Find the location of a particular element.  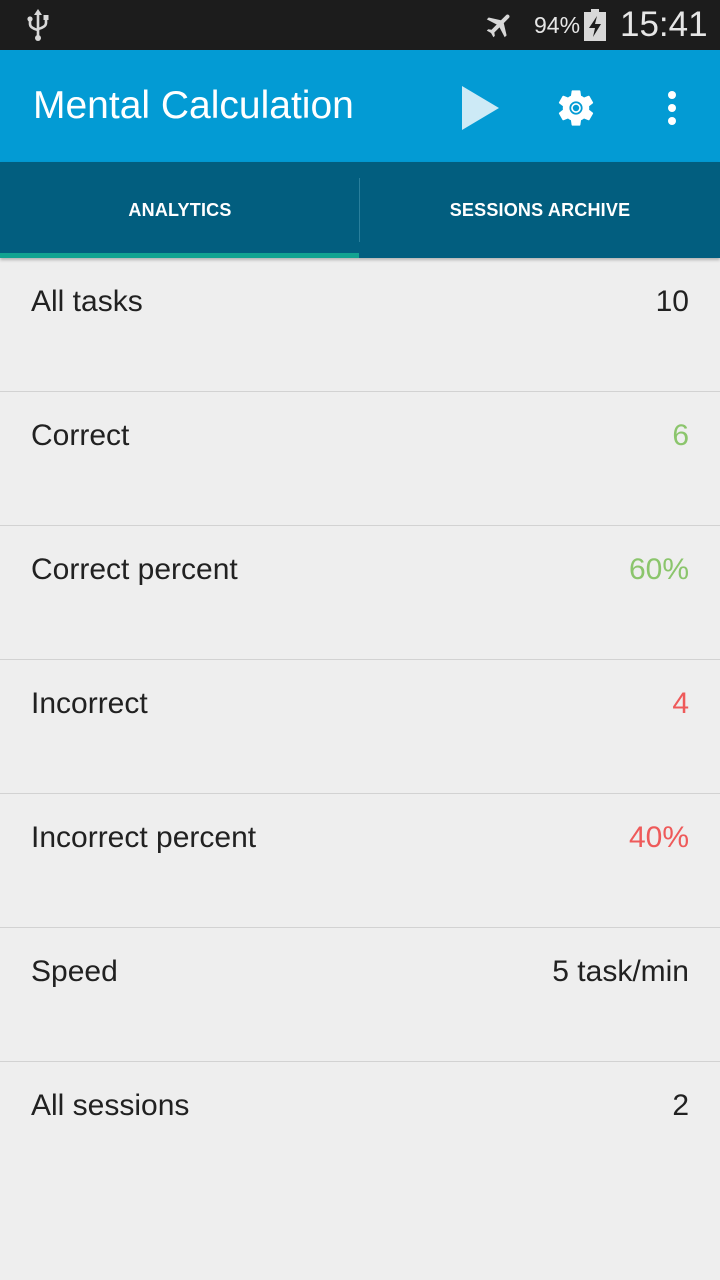

settings-button is located at coordinates (576, 108).